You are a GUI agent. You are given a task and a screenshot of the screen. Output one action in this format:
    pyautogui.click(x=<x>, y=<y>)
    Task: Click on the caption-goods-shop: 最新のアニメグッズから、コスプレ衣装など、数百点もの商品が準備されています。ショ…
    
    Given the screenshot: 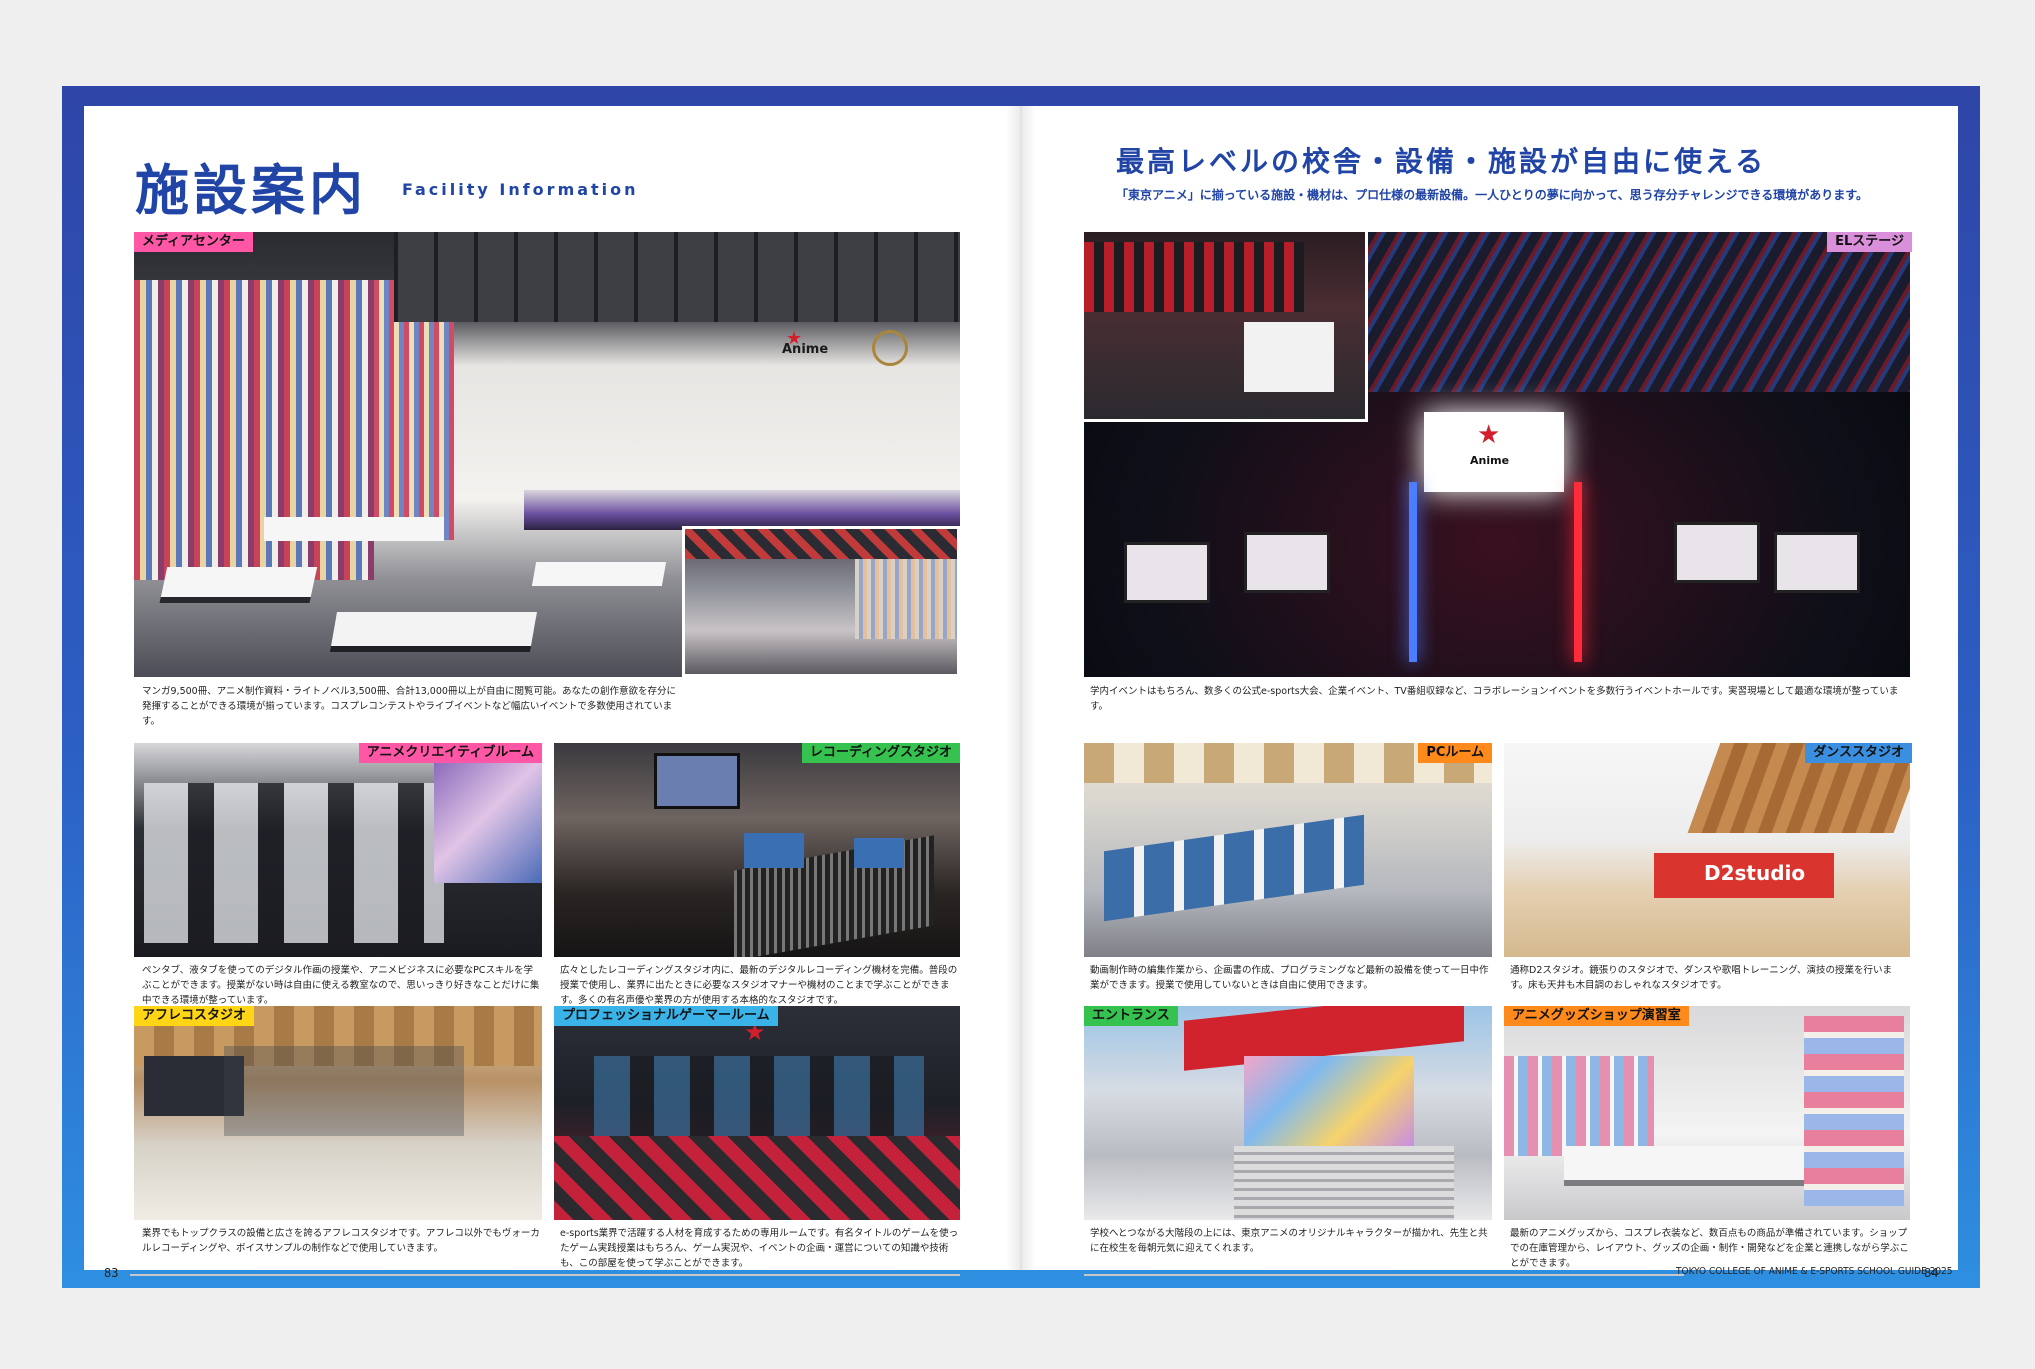 What is the action you would take?
    pyautogui.click(x=1709, y=1248)
    